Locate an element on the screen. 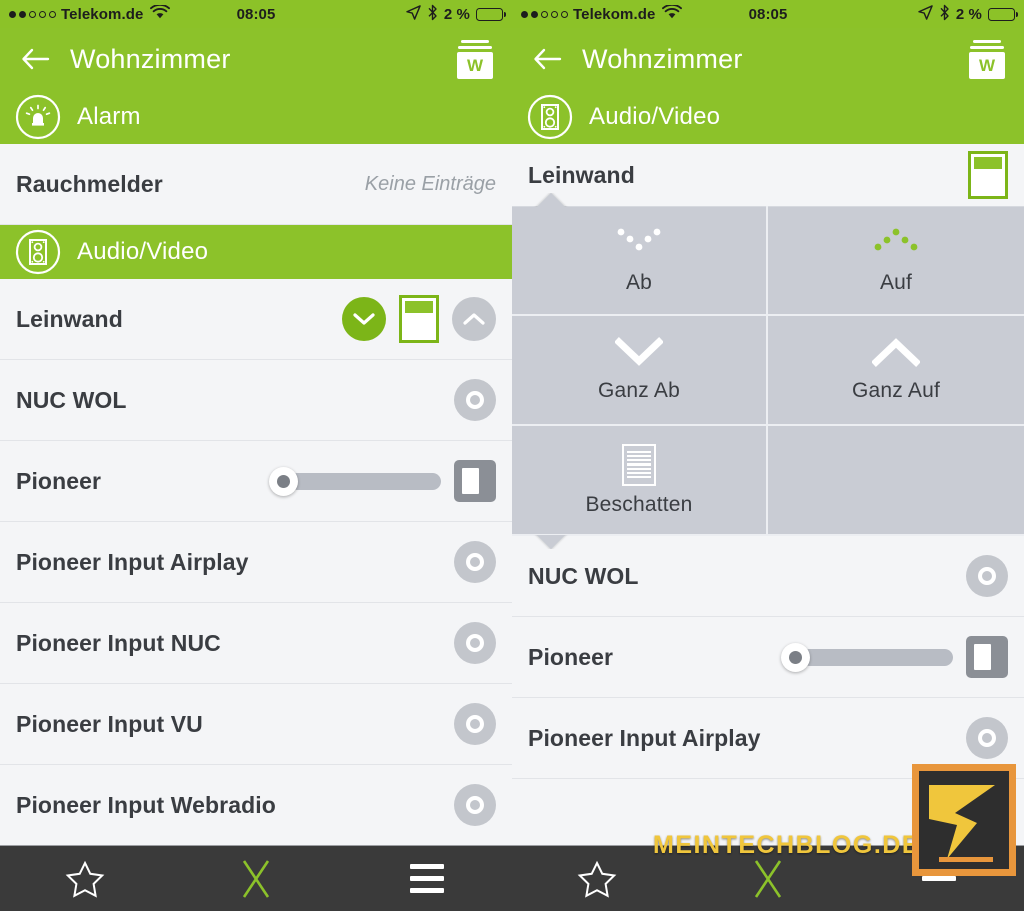 The image size is (1024, 911). battery-empty-icon is located at coordinates (491, 14).